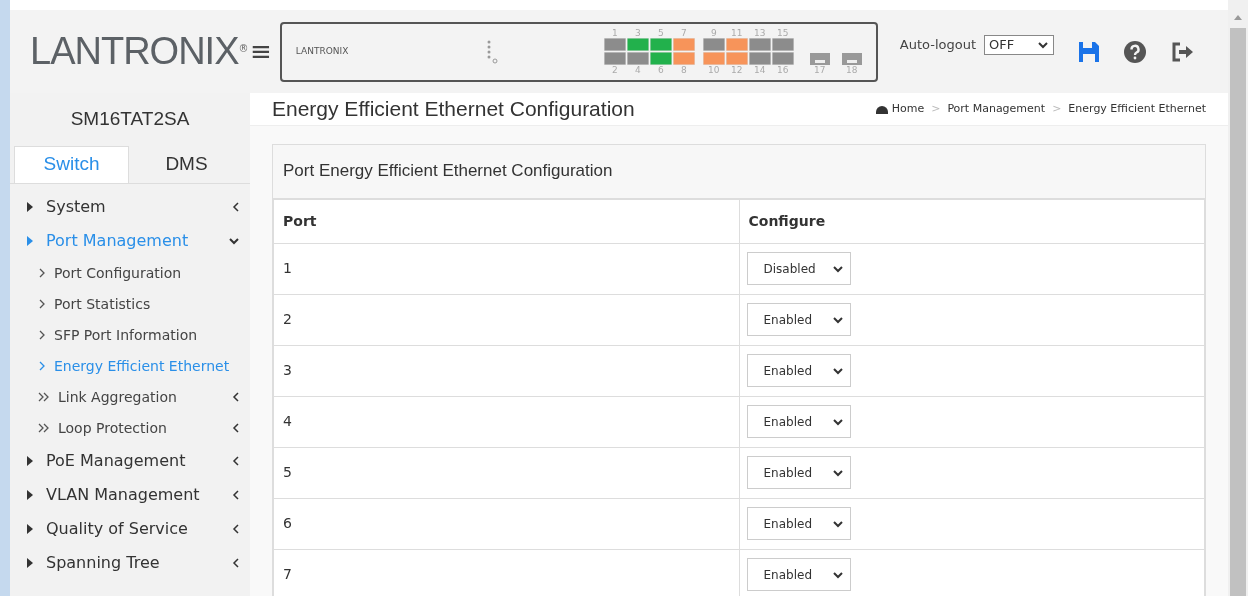 The height and width of the screenshot is (596, 1248). Describe the element at coordinates (783, 70) in the screenshot. I see `port-number: 16` at that location.